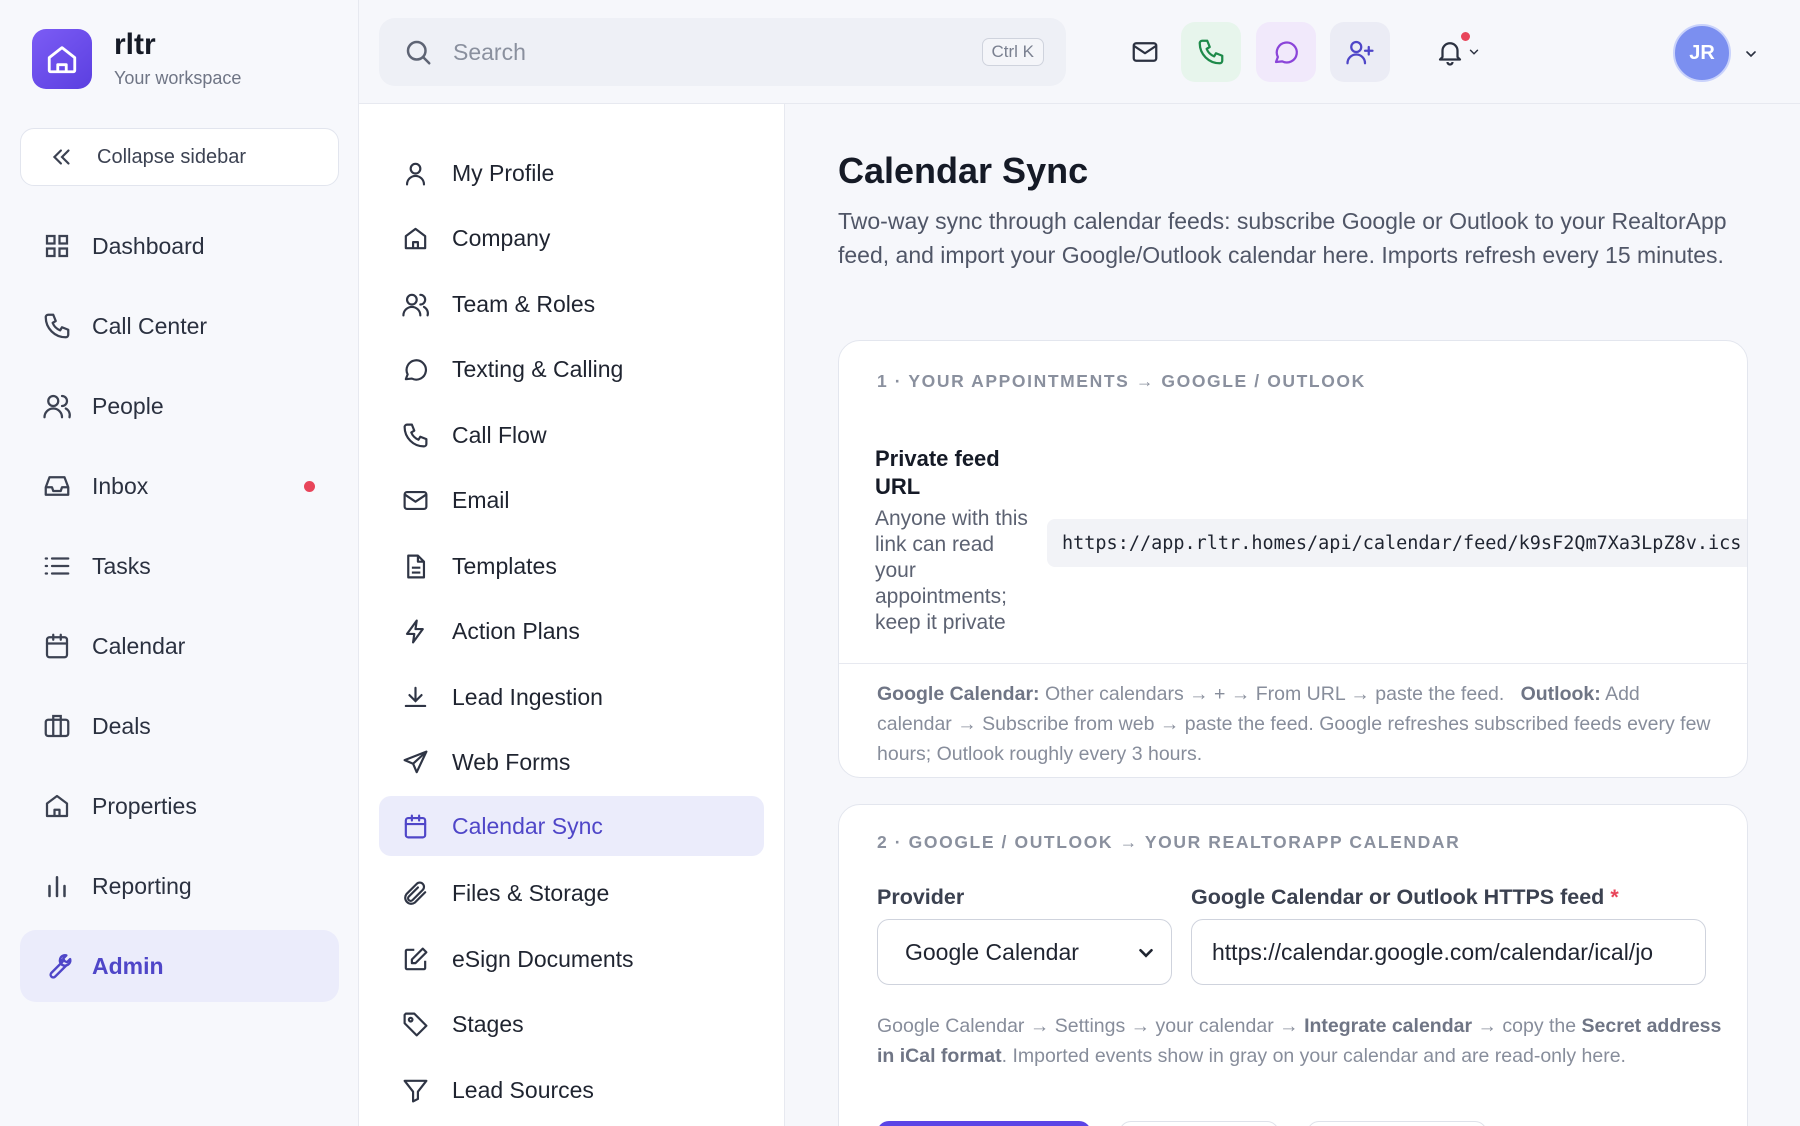  What do you see at coordinates (1293, 663) in the screenshot?
I see `divider` at bounding box center [1293, 663].